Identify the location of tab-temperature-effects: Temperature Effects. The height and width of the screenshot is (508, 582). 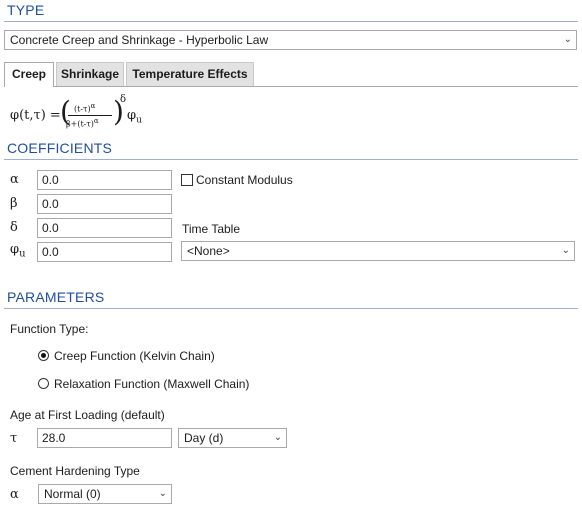
(190, 74).